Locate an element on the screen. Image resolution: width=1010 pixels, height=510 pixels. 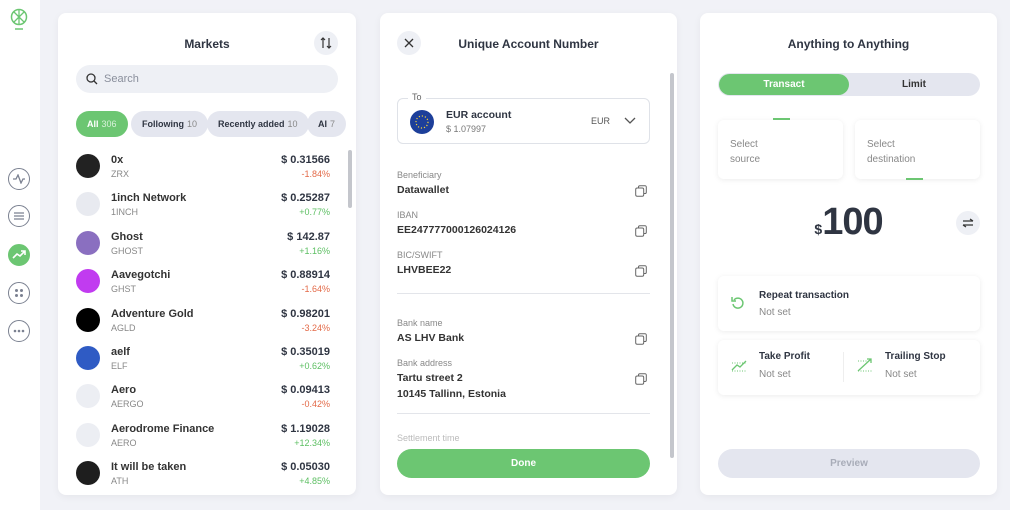
trending-up-icon is located at coordinates (19, 255).